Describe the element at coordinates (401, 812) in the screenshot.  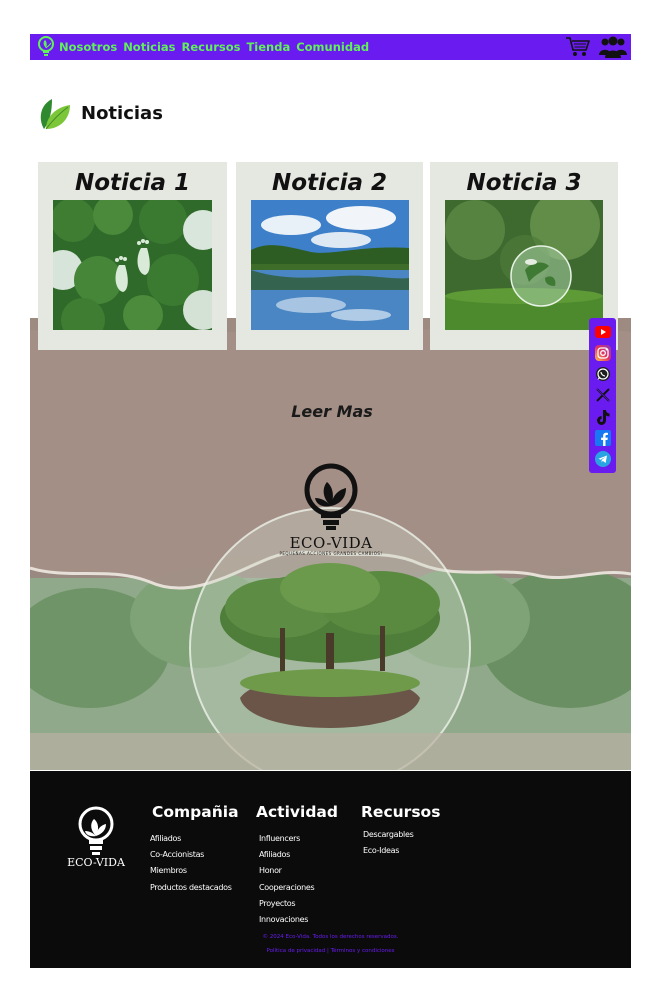
I see `footer-column-title: Recursos` at that location.